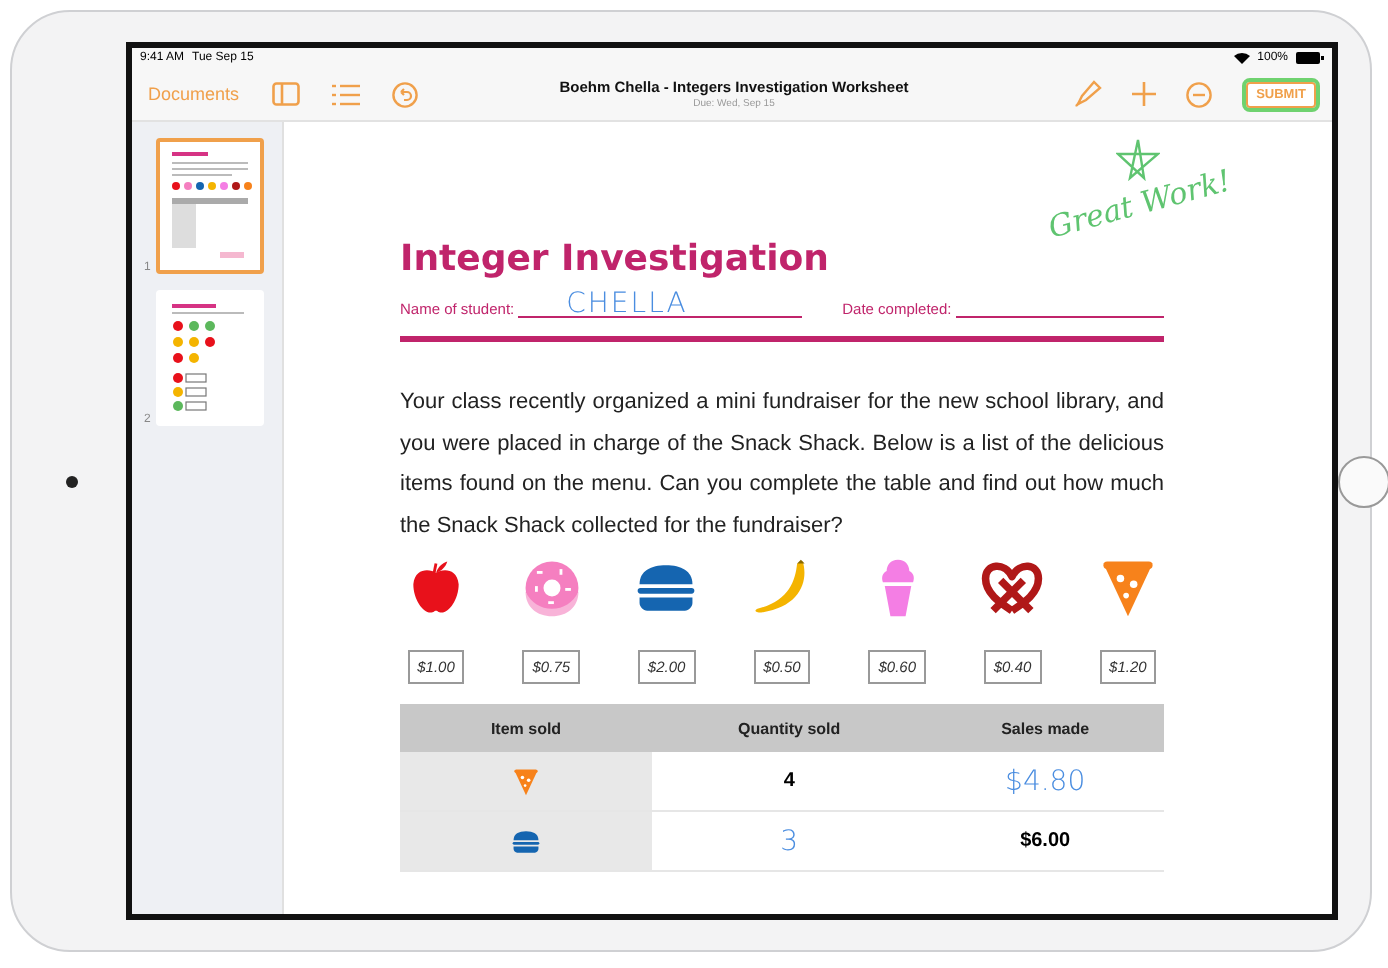  What do you see at coordinates (1199, 94) in the screenshot?
I see `minus-circle-icon` at bounding box center [1199, 94].